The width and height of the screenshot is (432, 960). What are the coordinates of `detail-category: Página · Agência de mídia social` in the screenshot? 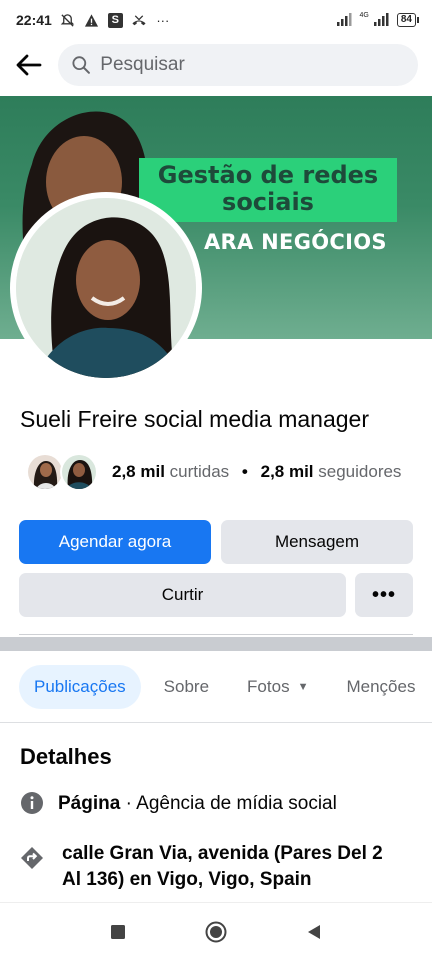 It's located at (178, 804).